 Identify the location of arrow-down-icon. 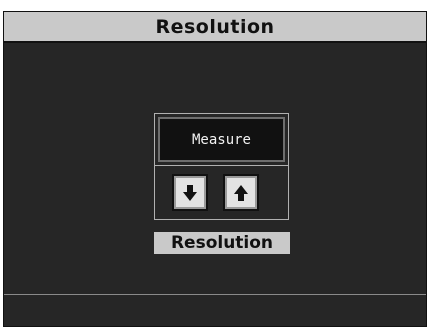
(190, 192).